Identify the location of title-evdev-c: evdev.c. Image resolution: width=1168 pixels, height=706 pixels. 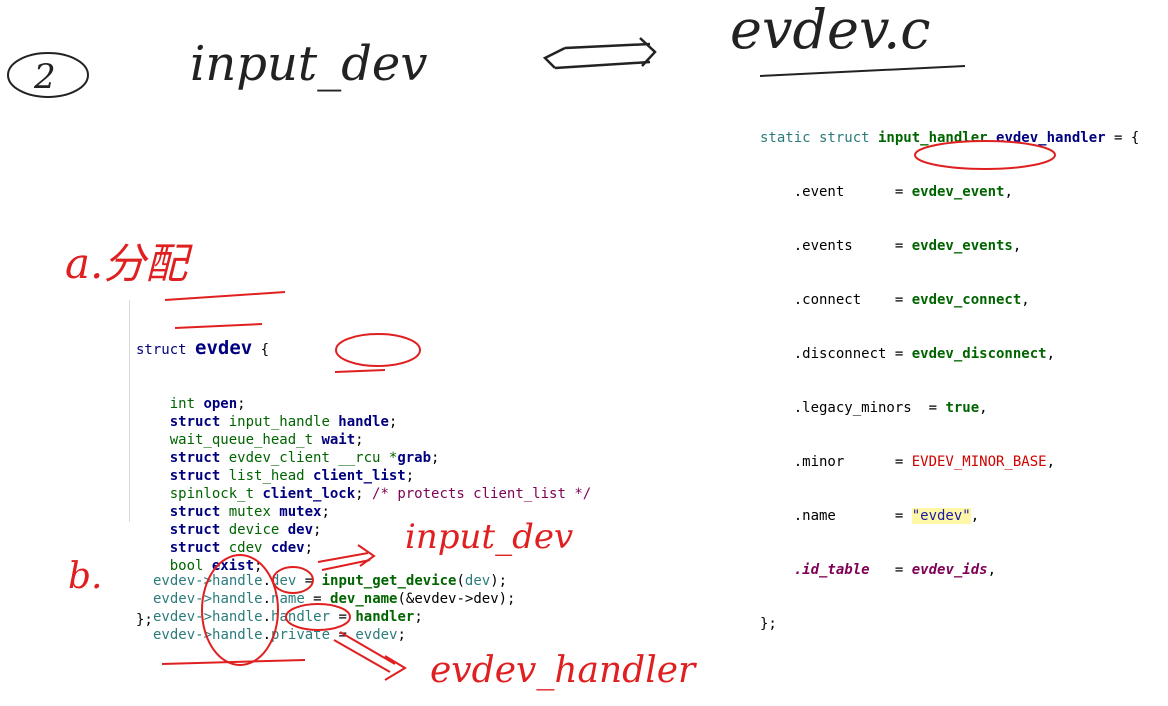
(830, 30).